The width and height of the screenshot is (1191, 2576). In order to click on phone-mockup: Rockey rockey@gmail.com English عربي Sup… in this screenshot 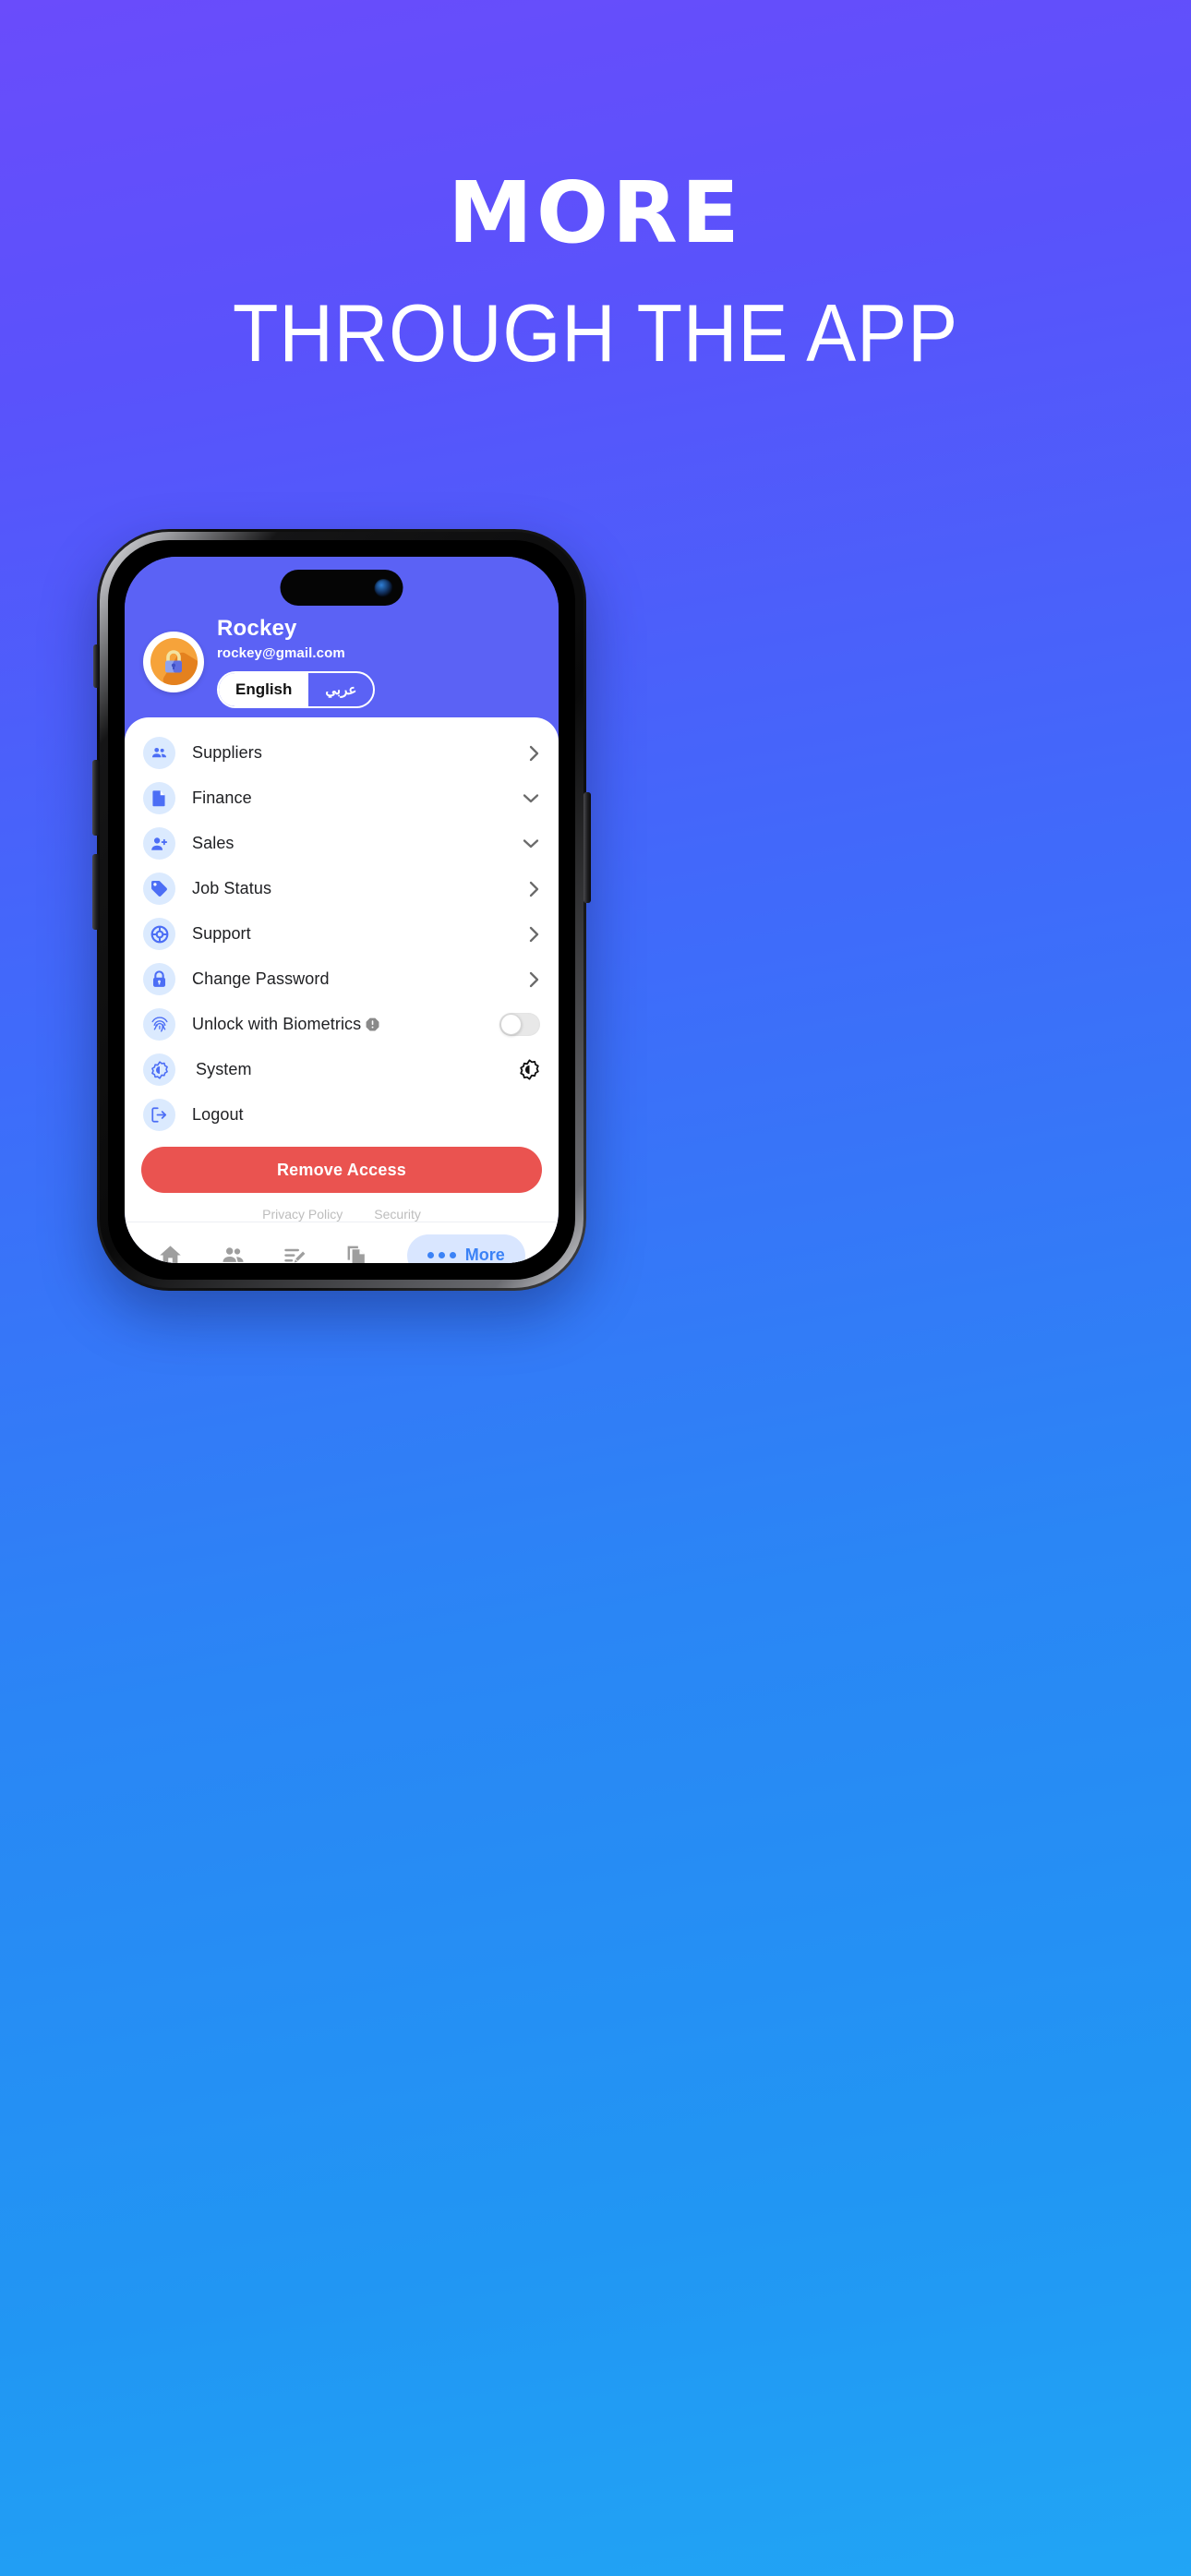, I will do `click(341, 910)`.